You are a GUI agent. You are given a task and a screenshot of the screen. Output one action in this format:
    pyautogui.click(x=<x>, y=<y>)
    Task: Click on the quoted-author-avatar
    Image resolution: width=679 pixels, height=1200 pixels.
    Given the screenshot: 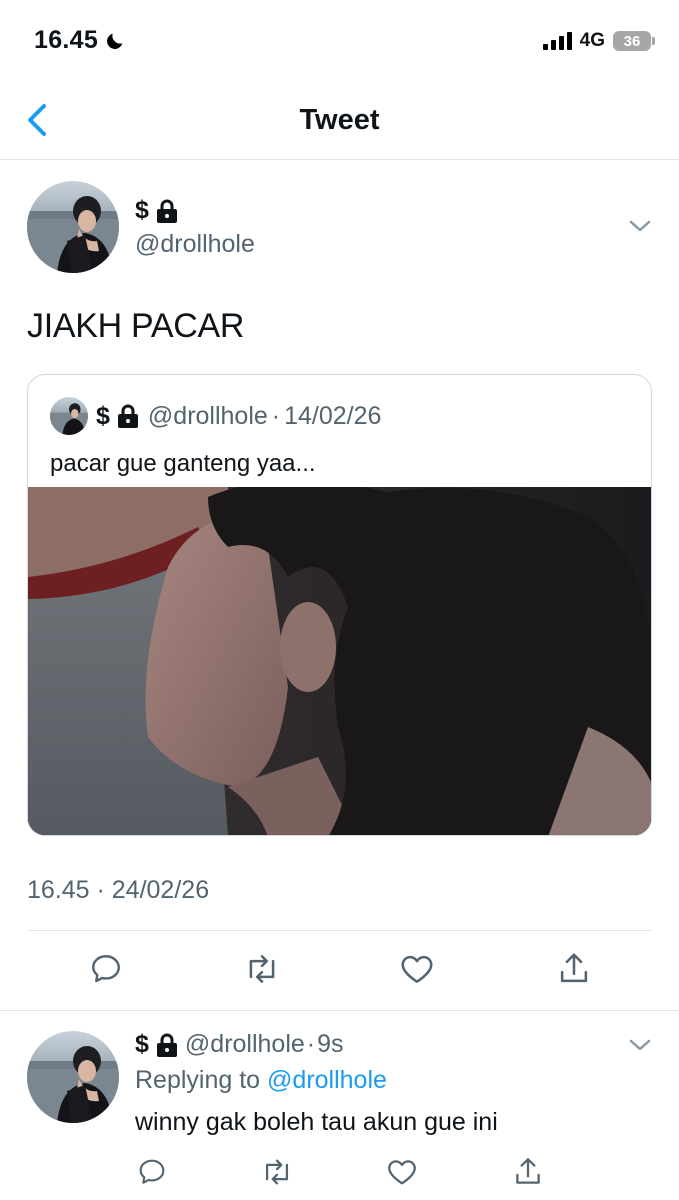 What is the action you would take?
    pyautogui.click(x=69, y=416)
    